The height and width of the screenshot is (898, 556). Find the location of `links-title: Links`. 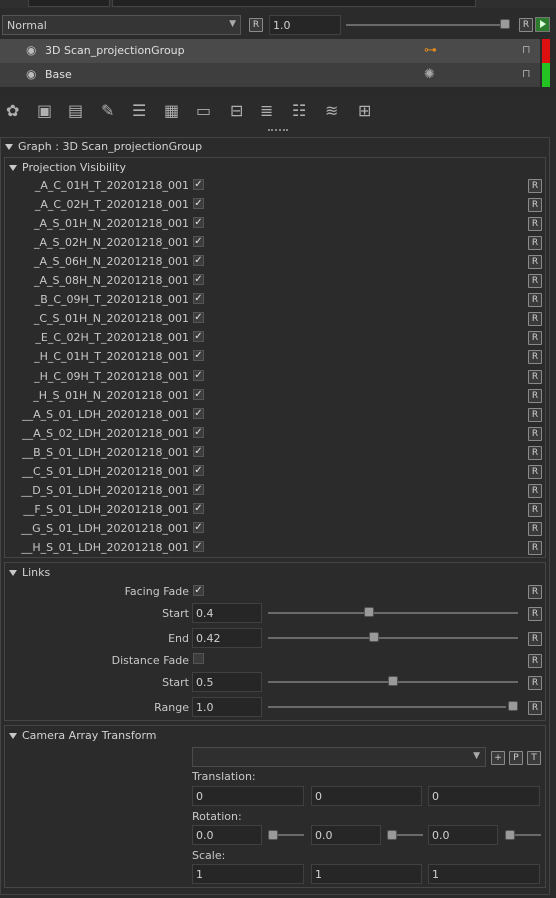

links-title: Links is located at coordinates (29, 572).